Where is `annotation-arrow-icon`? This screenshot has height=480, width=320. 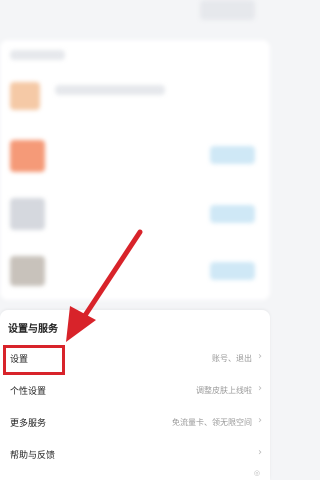
annotation-arrow-icon is located at coordinates (104, 285).